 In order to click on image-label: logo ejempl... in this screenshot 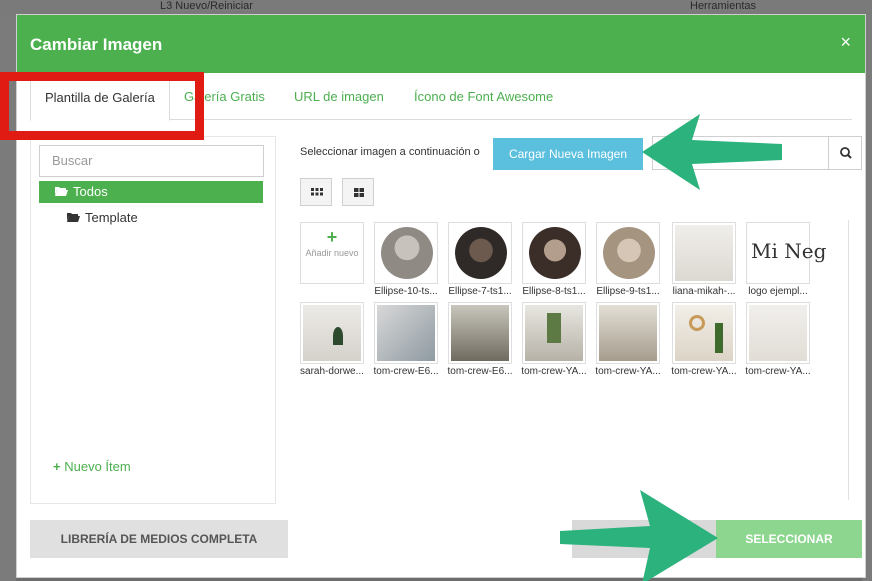, I will do `click(778, 291)`.